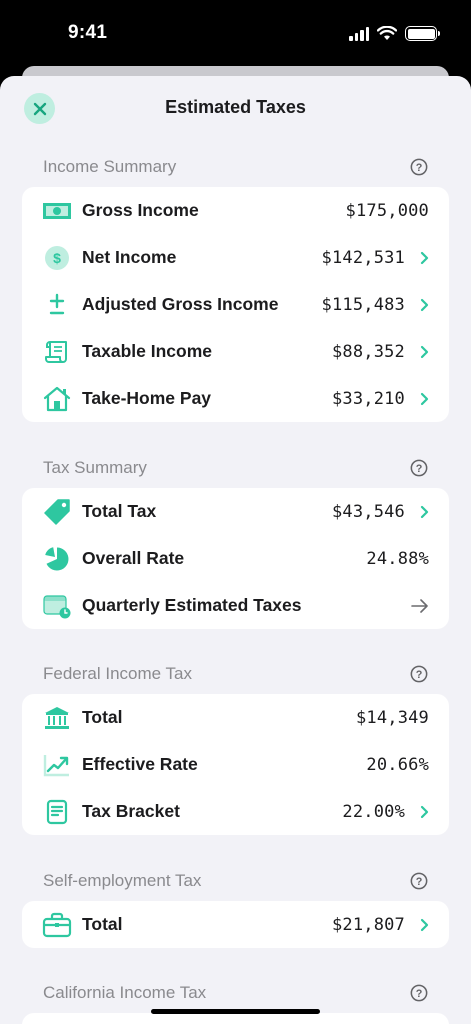 This screenshot has width=471, height=1024. What do you see at coordinates (131, 811) in the screenshot?
I see `row-label: Tax Bracket` at bounding box center [131, 811].